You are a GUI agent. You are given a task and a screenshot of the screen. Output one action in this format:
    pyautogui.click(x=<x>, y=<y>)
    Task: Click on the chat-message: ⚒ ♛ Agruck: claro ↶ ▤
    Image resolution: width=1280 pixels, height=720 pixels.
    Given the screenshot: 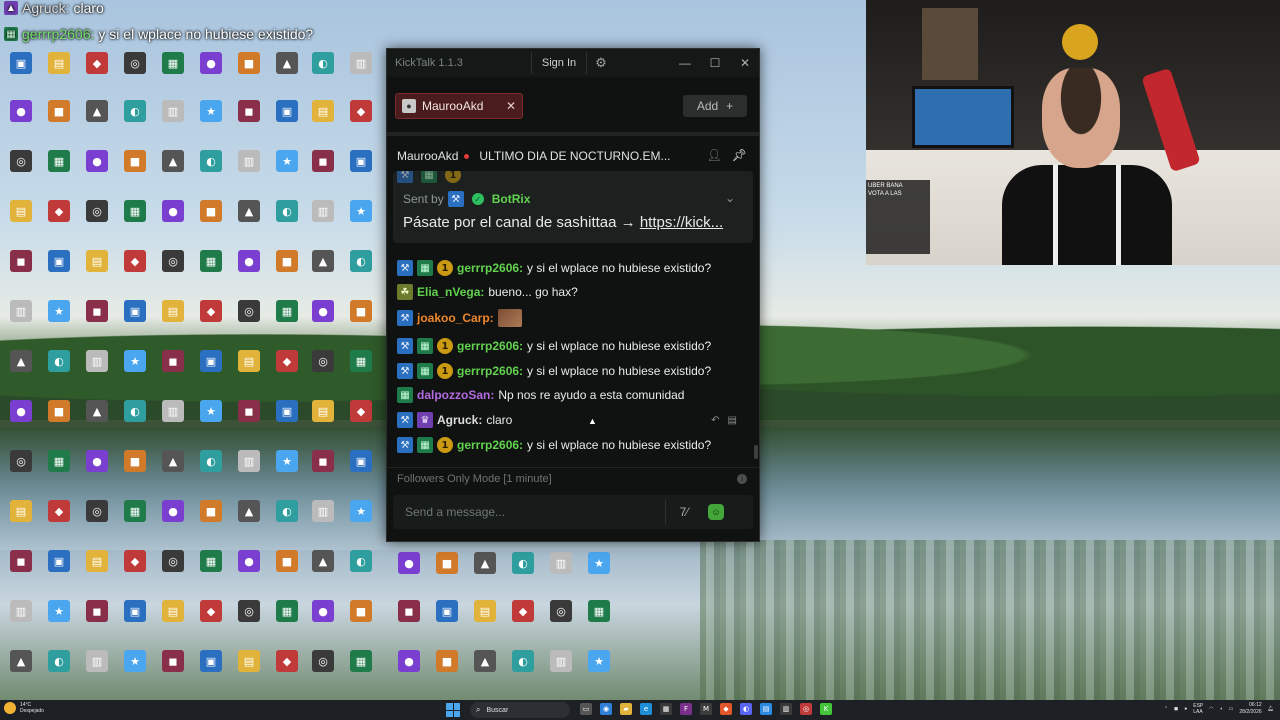 What is the action you would take?
    pyautogui.click(x=574, y=420)
    